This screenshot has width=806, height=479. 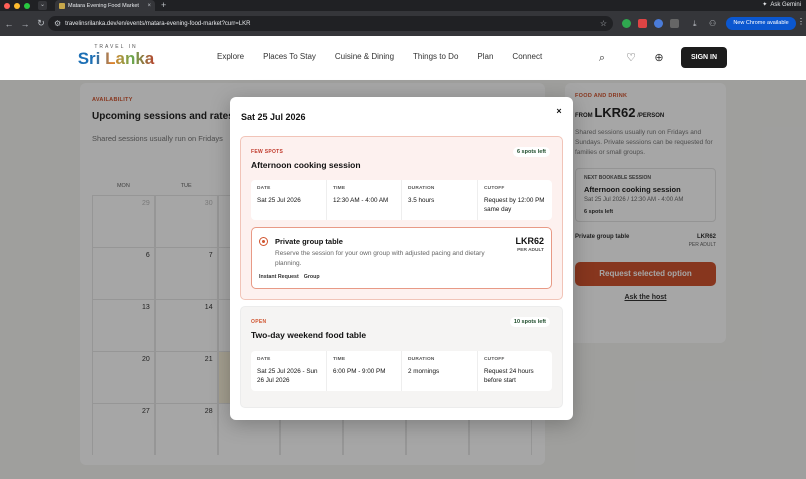 What do you see at coordinates (801, 21) in the screenshot?
I see `browser-menu-icon: ⋮` at bounding box center [801, 21].